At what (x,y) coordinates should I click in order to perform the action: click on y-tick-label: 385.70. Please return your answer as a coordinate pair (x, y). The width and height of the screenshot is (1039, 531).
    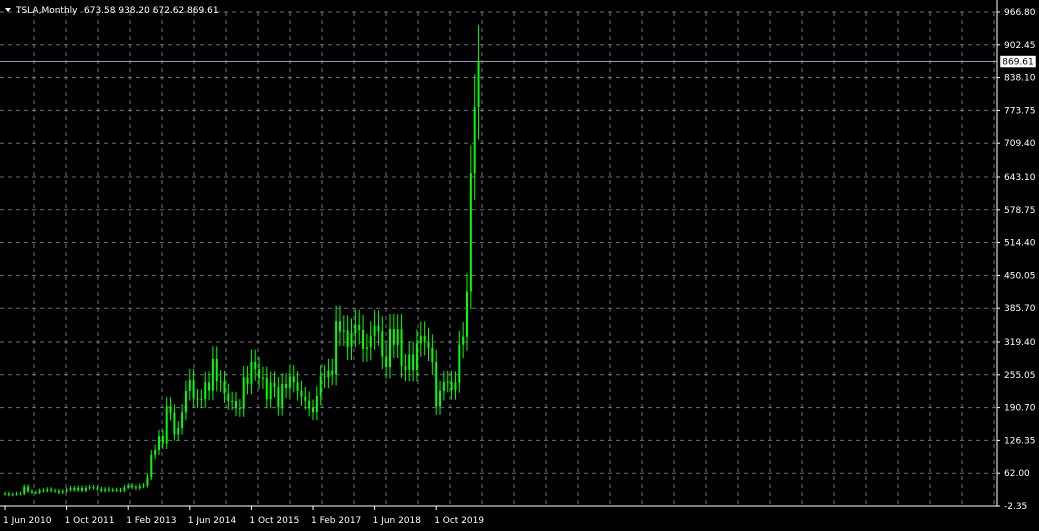
    Looking at the image, I should click on (1020, 309).